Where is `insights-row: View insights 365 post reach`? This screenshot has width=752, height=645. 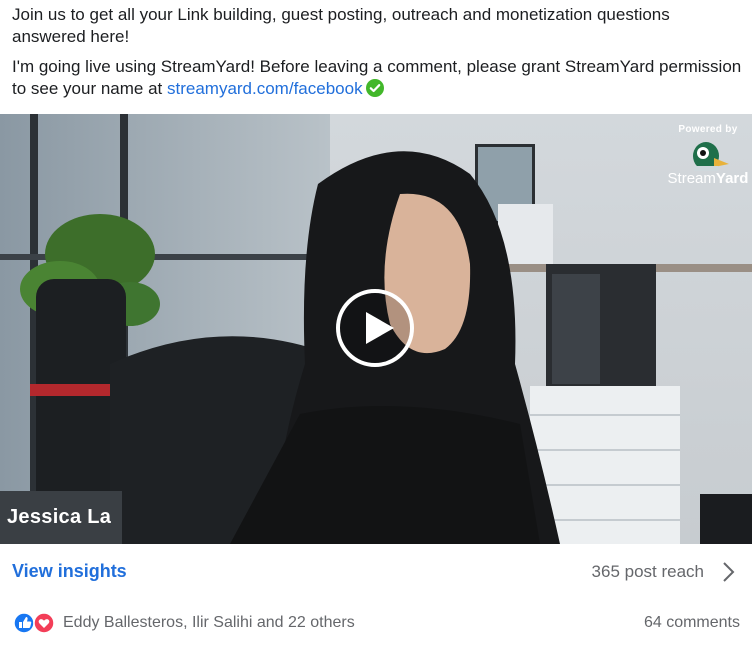 insights-row: View insights 365 post reach is located at coordinates (376, 572).